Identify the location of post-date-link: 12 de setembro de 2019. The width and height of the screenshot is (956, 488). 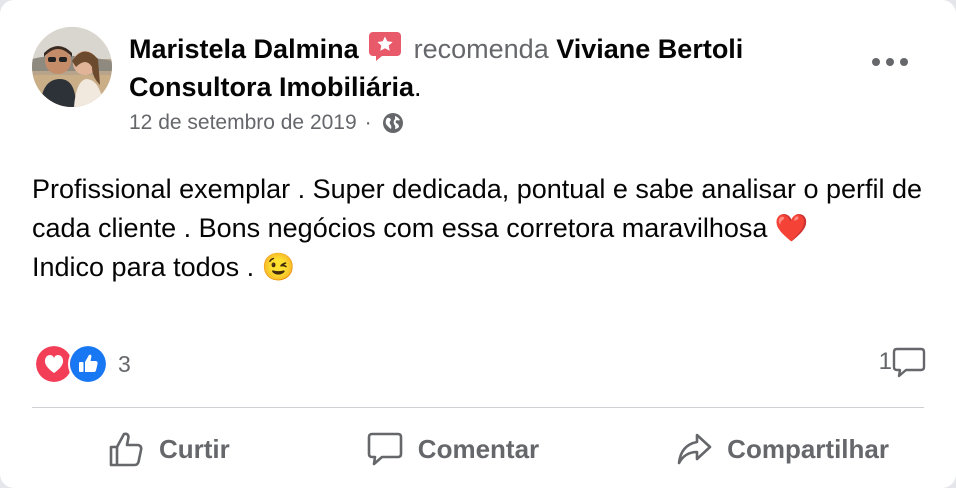
(243, 123).